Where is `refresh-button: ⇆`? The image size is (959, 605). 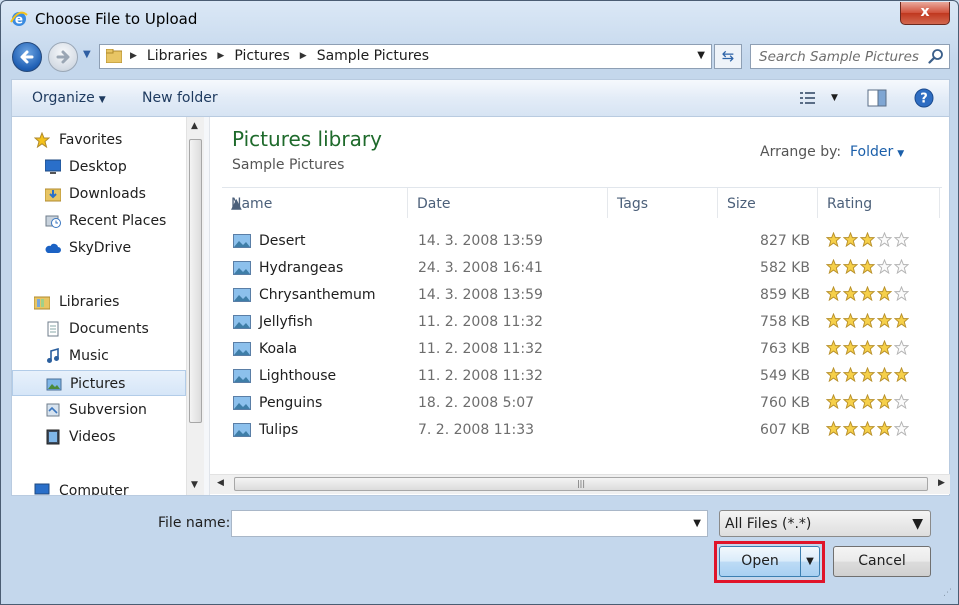 refresh-button: ⇆ is located at coordinates (728, 56).